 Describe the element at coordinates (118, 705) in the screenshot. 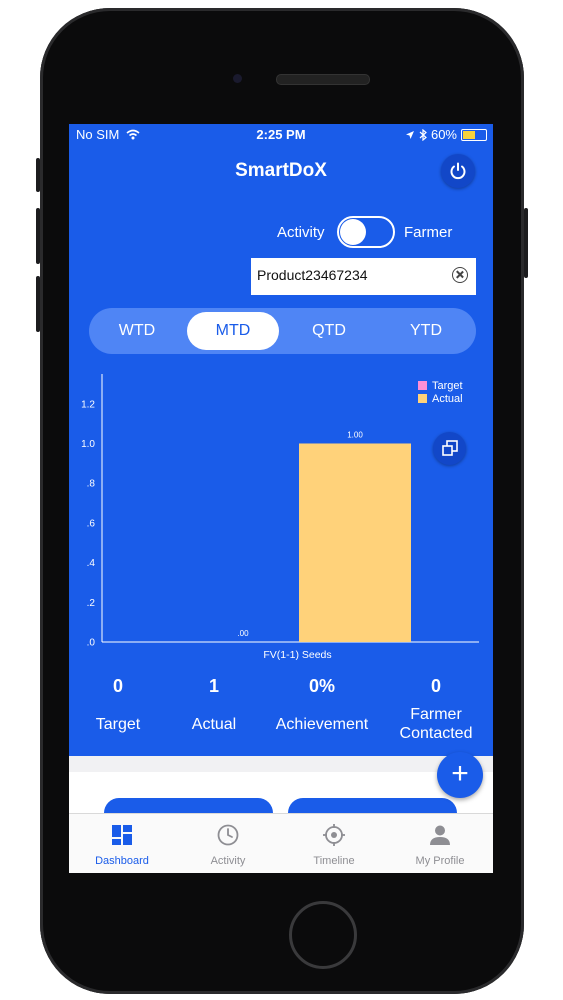

I see `stat-target: 0 Target` at that location.